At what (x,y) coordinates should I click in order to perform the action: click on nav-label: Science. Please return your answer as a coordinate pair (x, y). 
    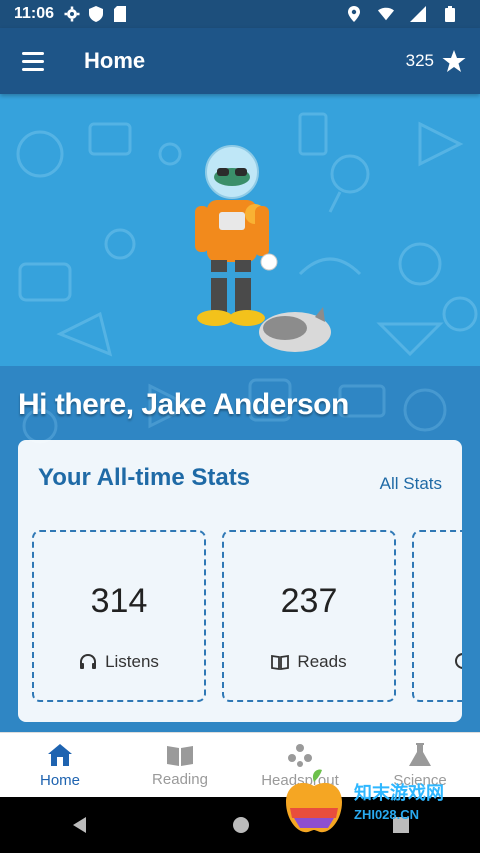
    Looking at the image, I should click on (420, 780).